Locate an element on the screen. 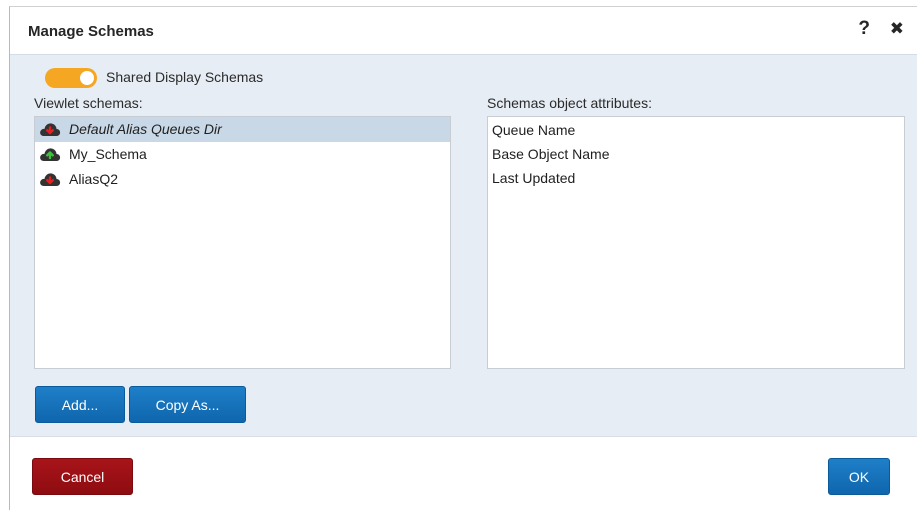  cloud-upload-icon is located at coordinates (50, 154).